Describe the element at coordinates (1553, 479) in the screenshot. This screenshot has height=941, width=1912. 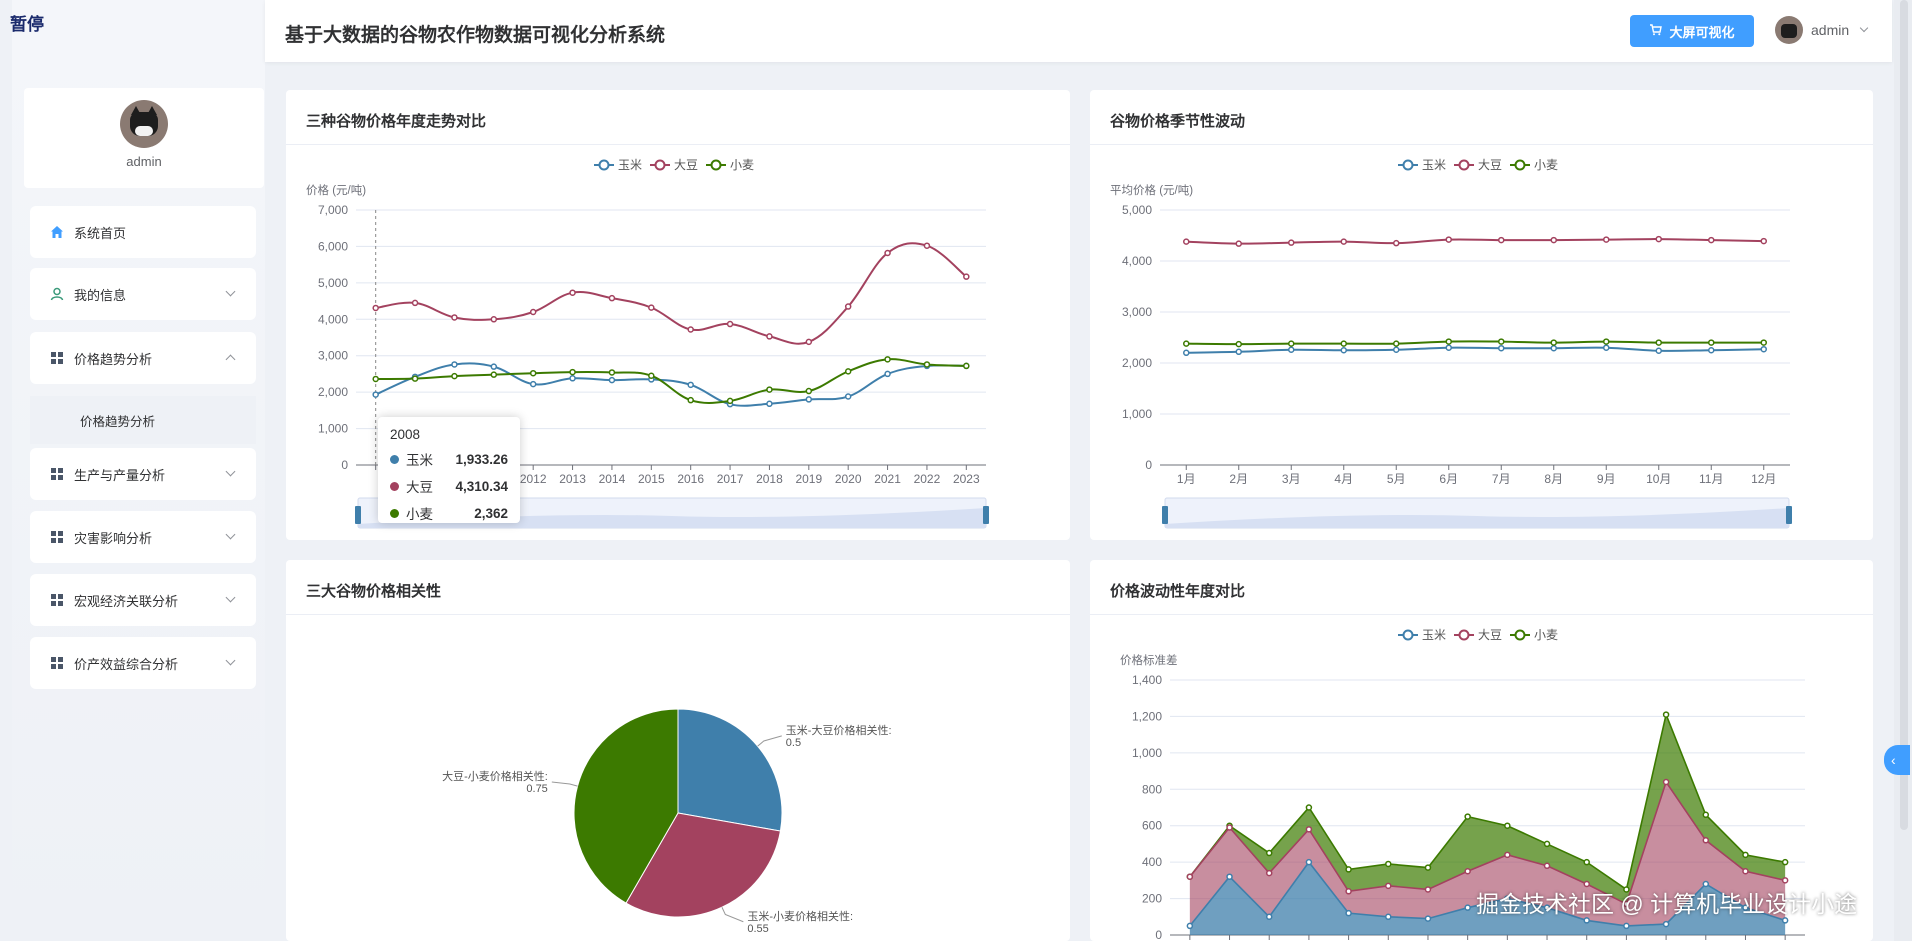
I see `x-tick-label: 8月` at that location.